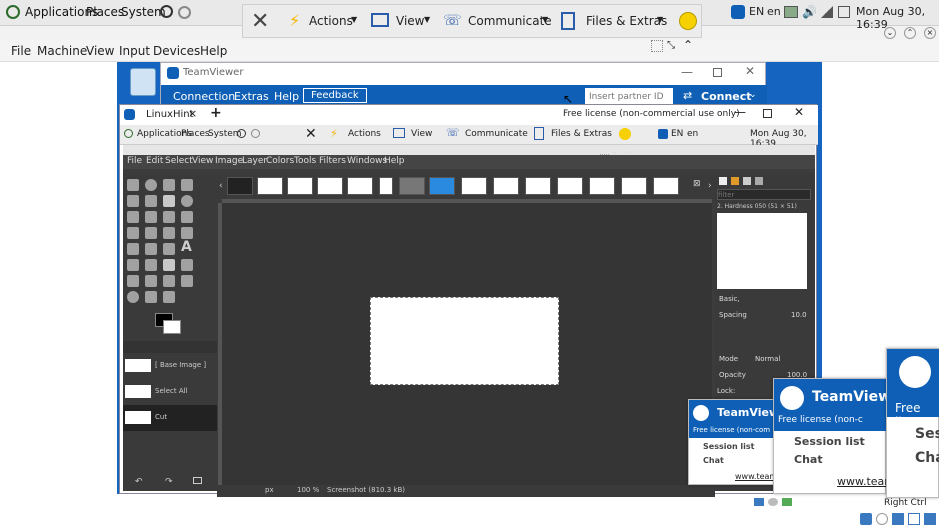 The width and height of the screenshot is (939, 529). What do you see at coordinates (170, 114) in the screenshot?
I see `session-tab: LinuxHint` at bounding box center [170, 114].